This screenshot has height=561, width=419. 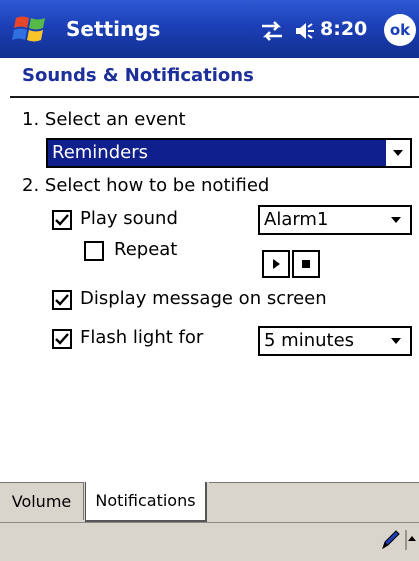 I want to click on play-icon, so click(x=276, y=264).